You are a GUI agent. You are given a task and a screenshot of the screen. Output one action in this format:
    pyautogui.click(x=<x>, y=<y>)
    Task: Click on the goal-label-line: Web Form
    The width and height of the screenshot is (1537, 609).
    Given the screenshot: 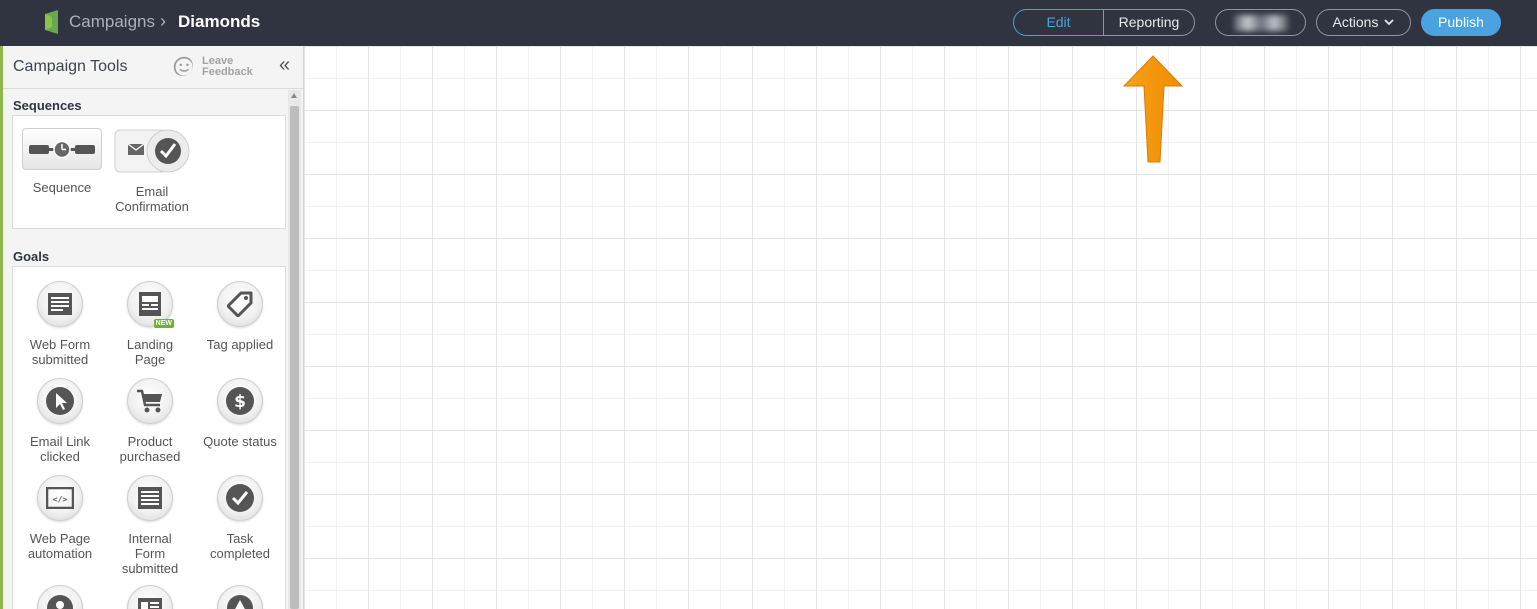 What is the action you would take?
    pyautogui.click(x=60, y=344)
    